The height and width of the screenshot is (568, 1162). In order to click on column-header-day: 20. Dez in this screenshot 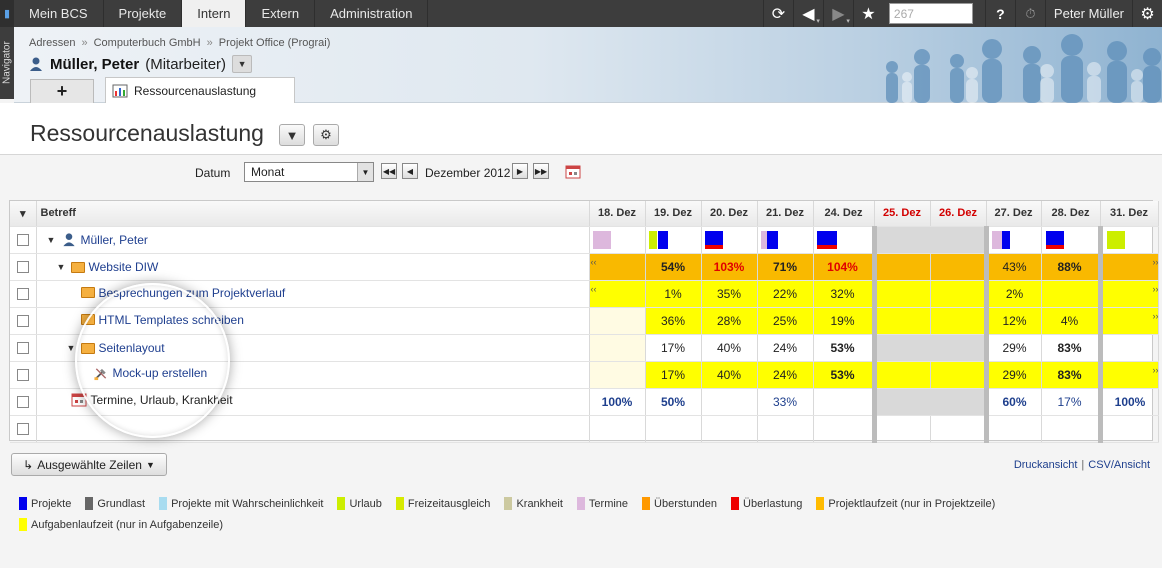, I will do `click(729, 214)`.